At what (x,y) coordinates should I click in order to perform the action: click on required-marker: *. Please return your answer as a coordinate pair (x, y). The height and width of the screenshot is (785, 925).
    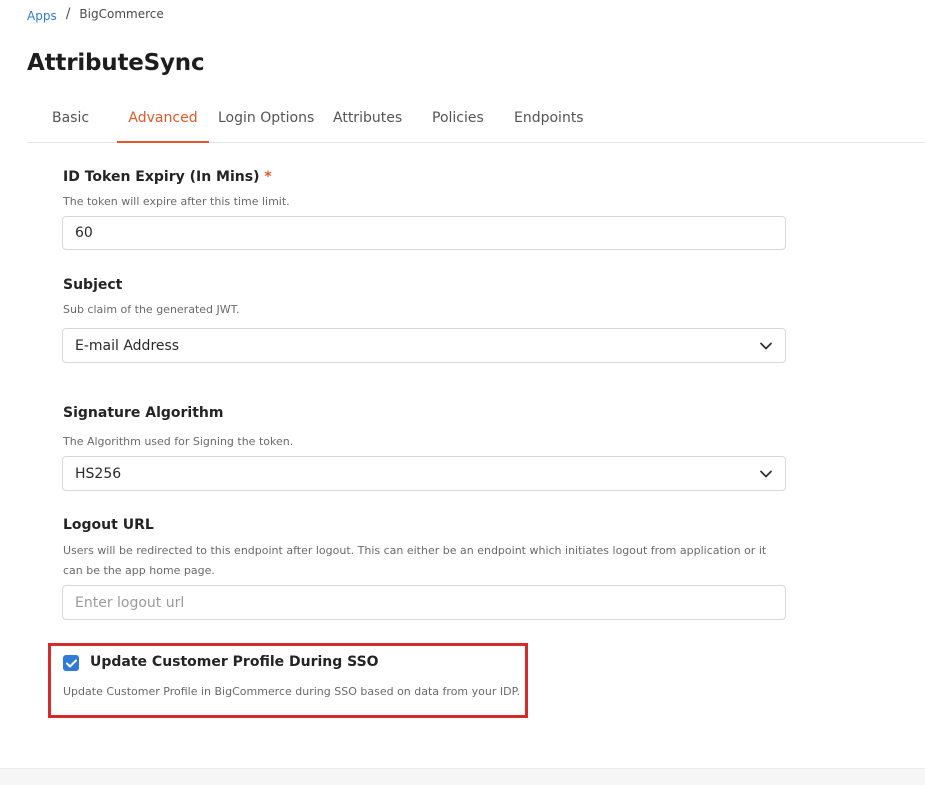
    Looking at the image, I should click on (268, 177).